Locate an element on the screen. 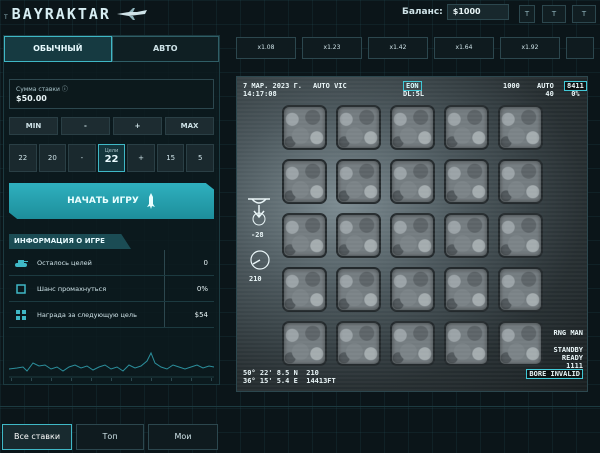  hud-auto: AUTO is located at coordinates (545, 86).